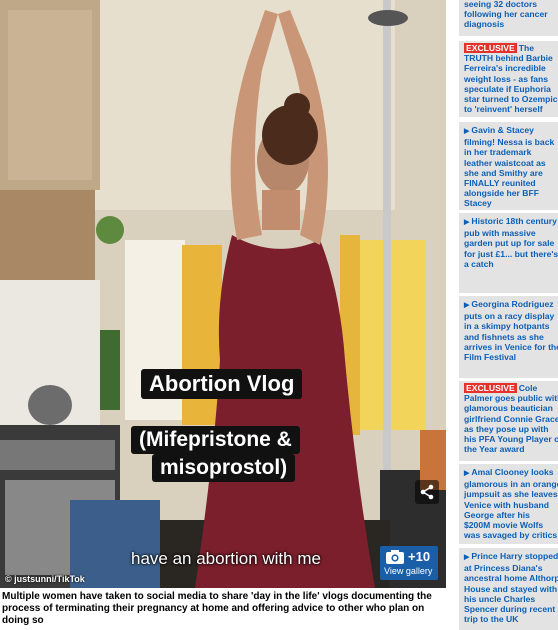 Image resolution: width=558 pixels, height=630 pixels. I want to click on story-line: Ferreira's incredible, so click(511, 68).